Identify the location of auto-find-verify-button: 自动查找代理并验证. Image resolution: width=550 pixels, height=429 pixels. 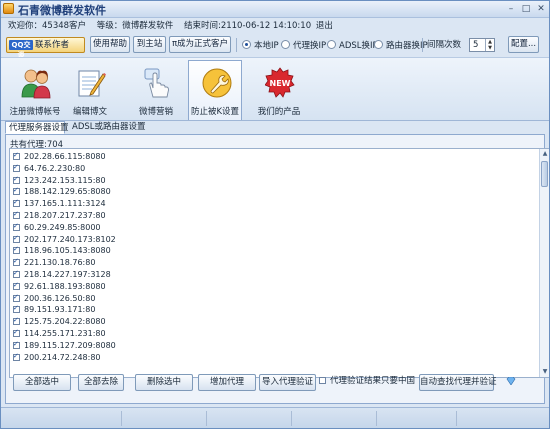
(458, 382).